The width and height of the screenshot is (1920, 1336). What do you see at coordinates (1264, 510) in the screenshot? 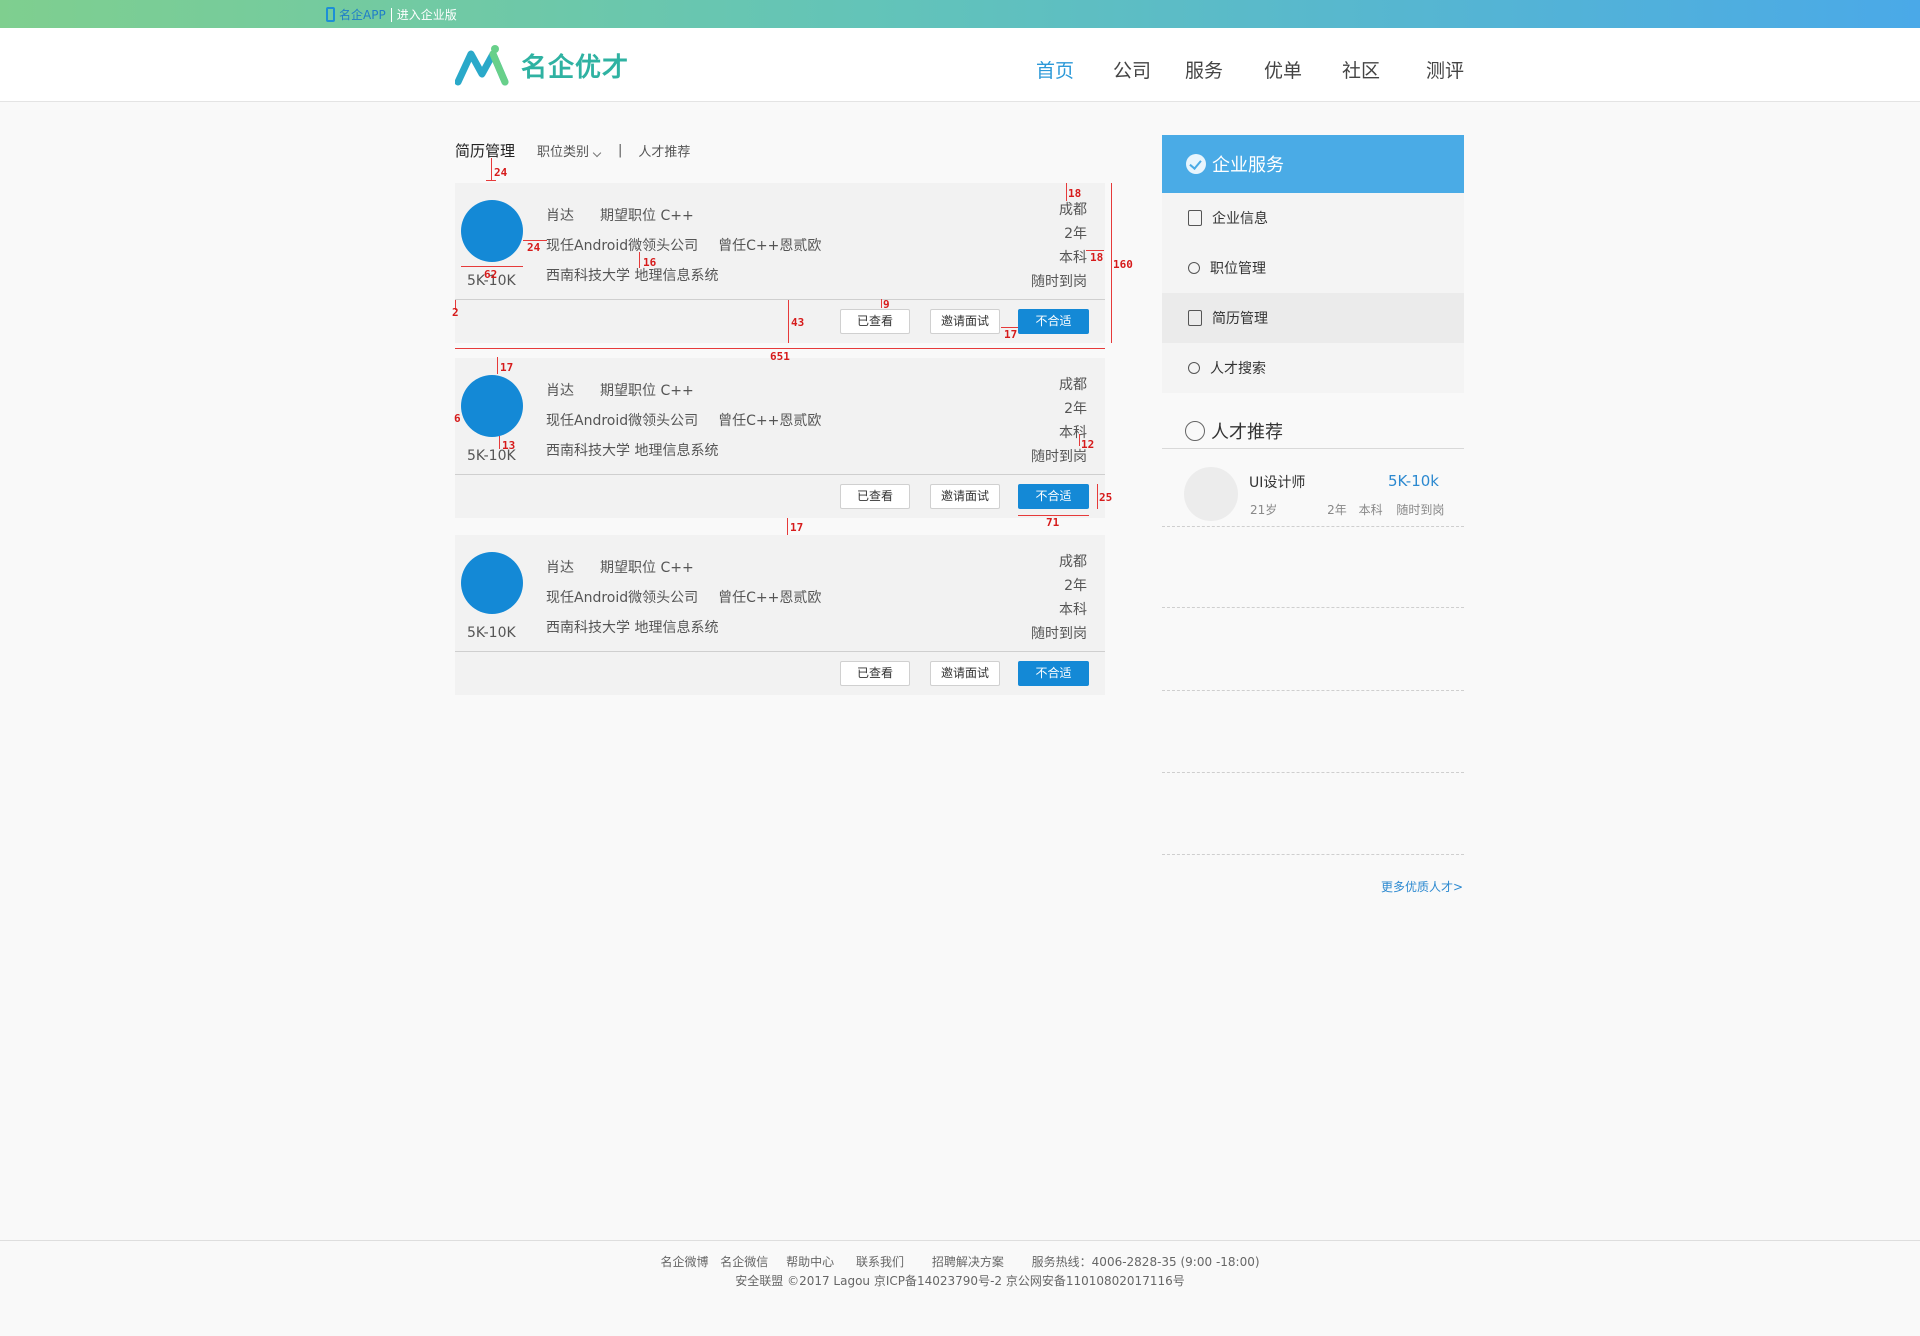
I see `recommend-age: 21岁` at bounding box center [1264, 510].